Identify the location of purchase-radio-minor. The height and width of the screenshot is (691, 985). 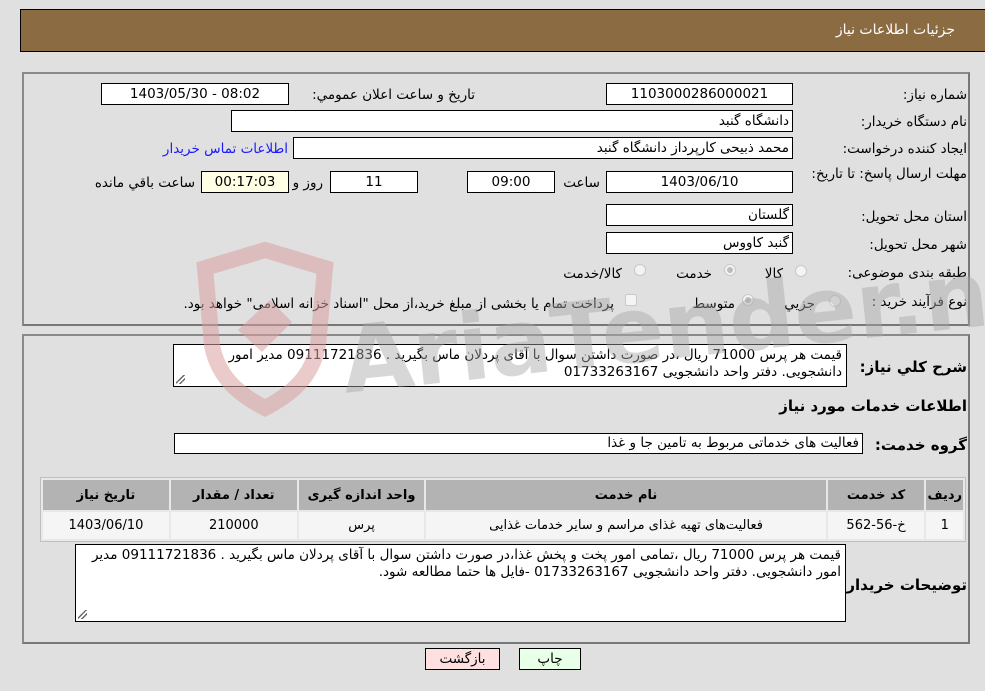
(835, 301).